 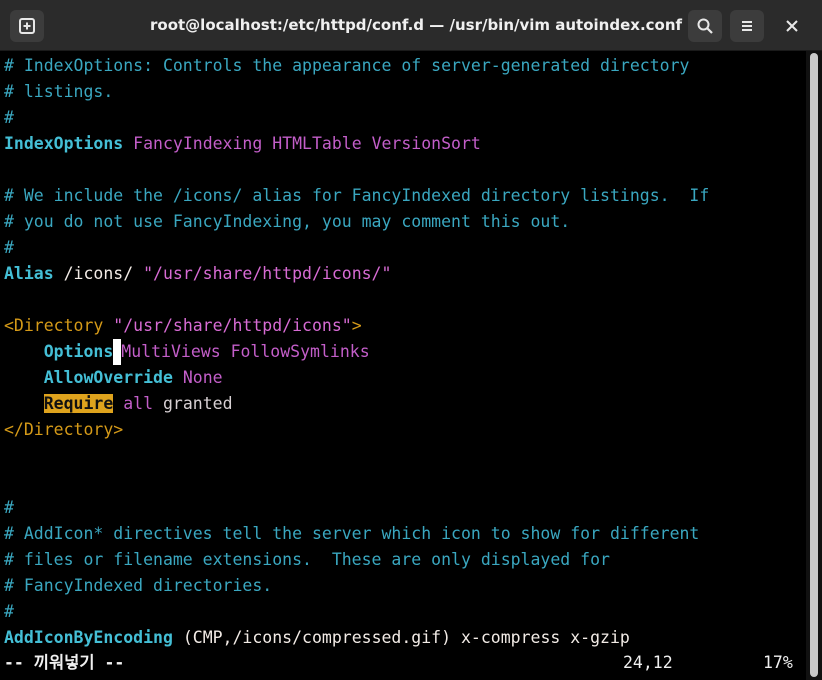 I want to click on menu-button, so click(x=747, y=26).